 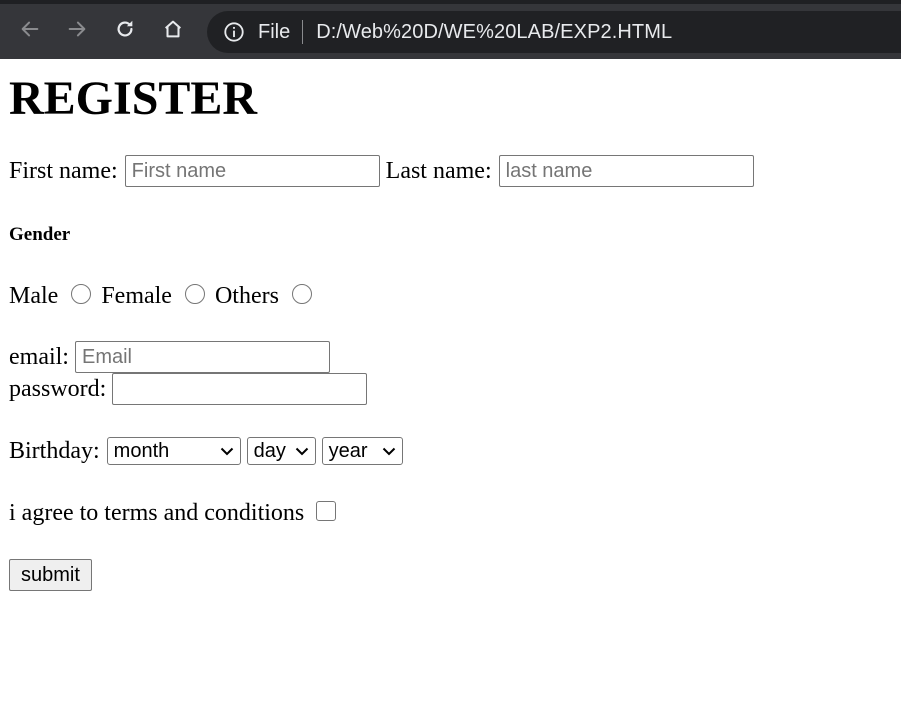 What do you see at coordinates (626, 171) in the screenshot?
I see `last-name-input` at bounding box center [626, 171].